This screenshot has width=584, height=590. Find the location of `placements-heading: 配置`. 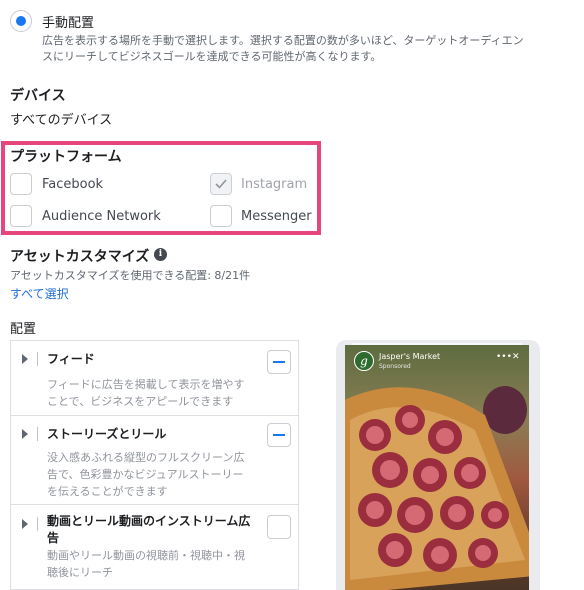

placements-heading: 配置 is located at coordinates (23, 329).